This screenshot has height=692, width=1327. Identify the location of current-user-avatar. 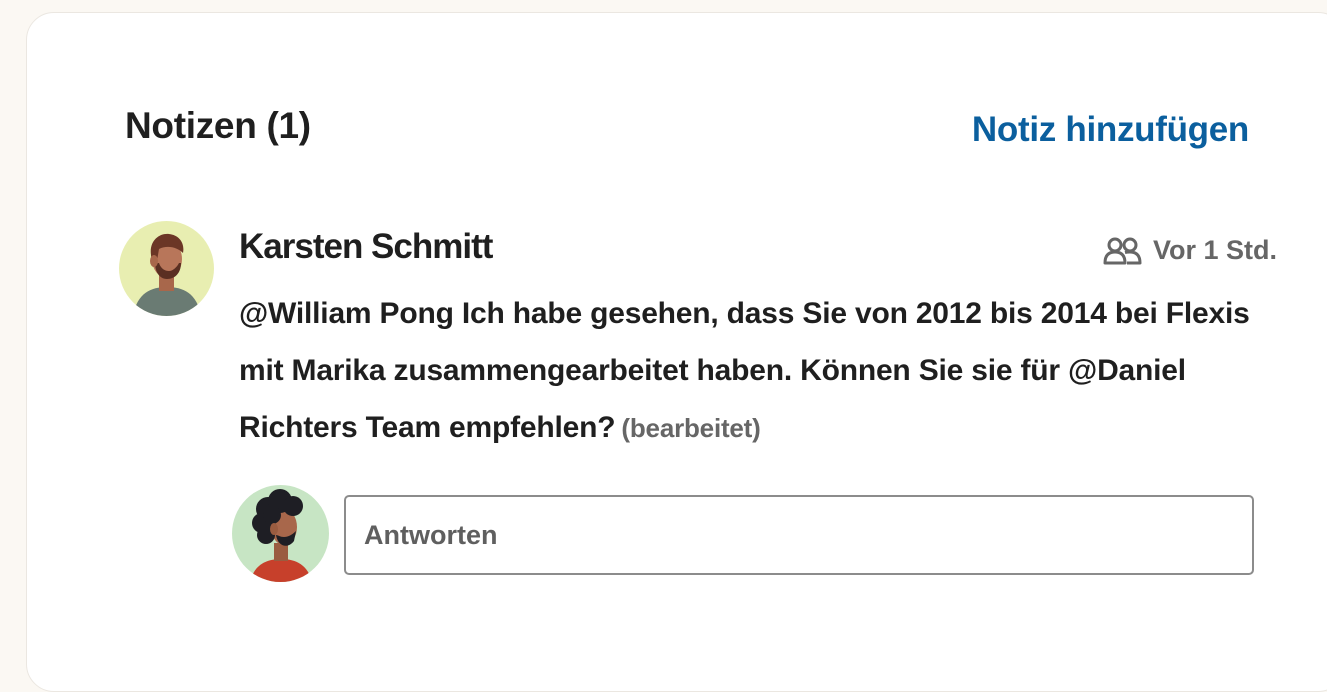
(280, 533).